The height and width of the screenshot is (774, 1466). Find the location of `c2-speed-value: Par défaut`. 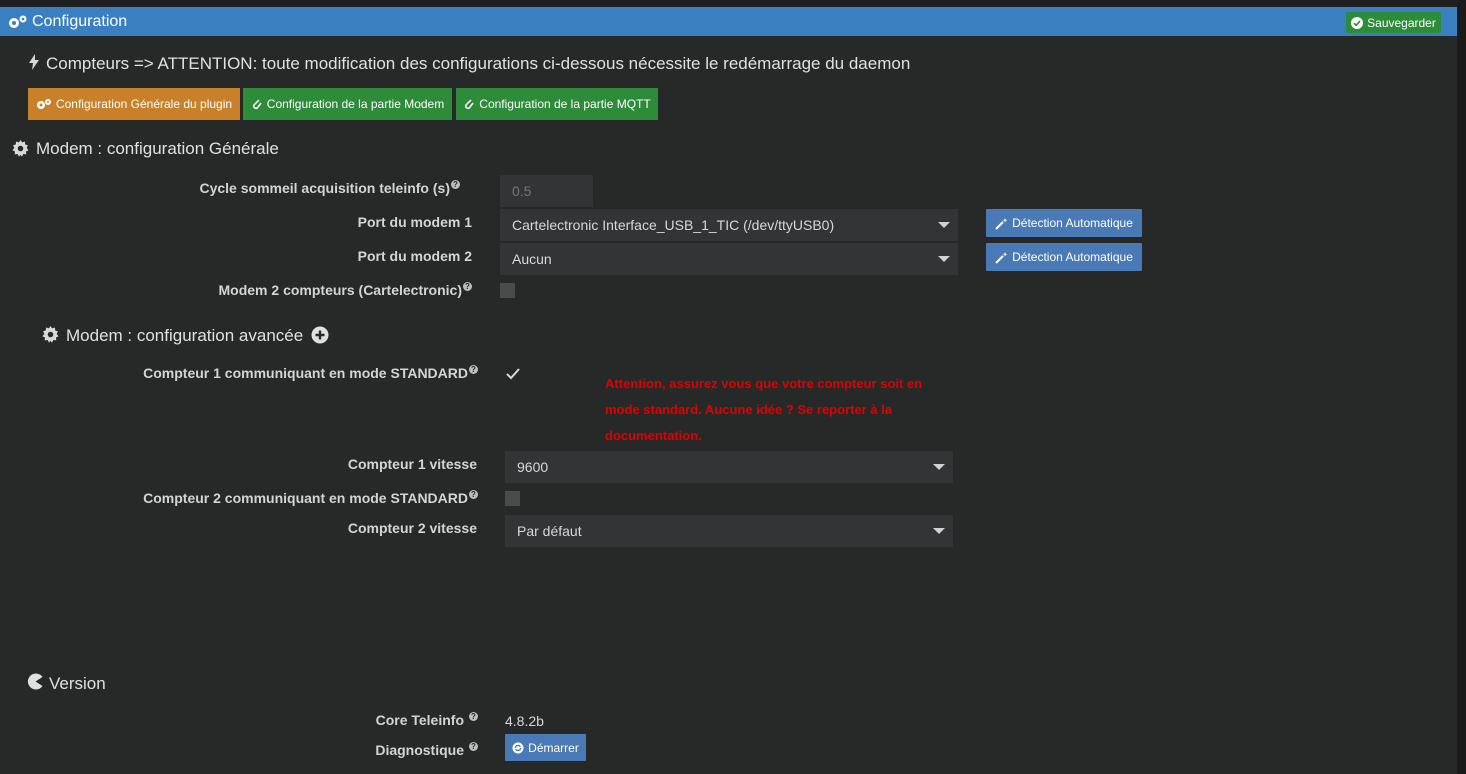

c2-speed-value: Par défaut is located at coordinates (549, 531).